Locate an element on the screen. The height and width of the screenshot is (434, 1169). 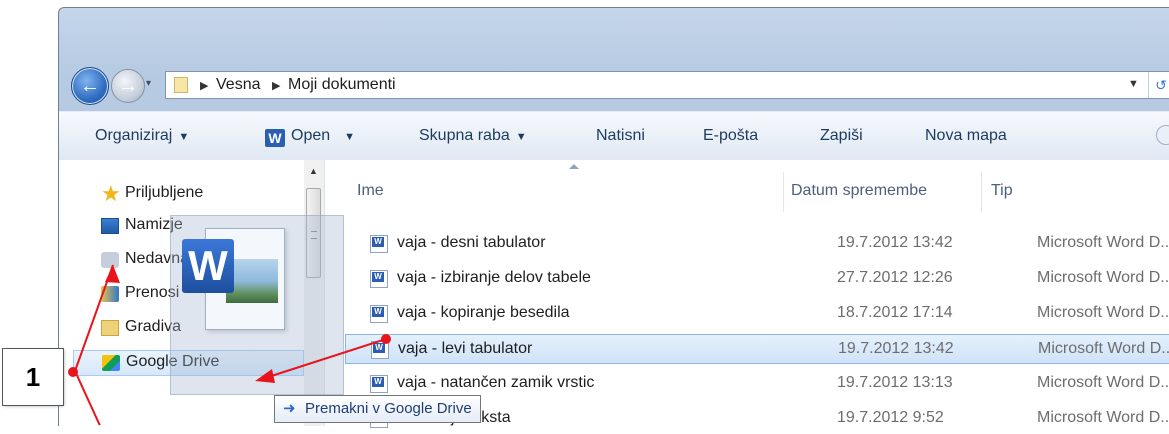
file-name: vaja - izbiranje delov tabele is located at coordinates (494, 277).